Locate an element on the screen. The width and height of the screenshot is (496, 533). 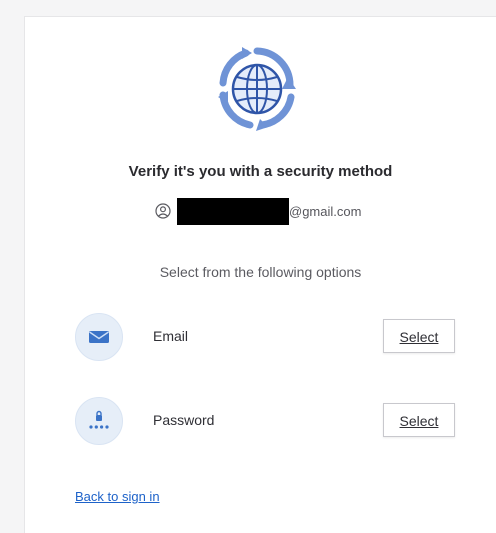
option-password-label: Password is located at coordinates (184, 420).